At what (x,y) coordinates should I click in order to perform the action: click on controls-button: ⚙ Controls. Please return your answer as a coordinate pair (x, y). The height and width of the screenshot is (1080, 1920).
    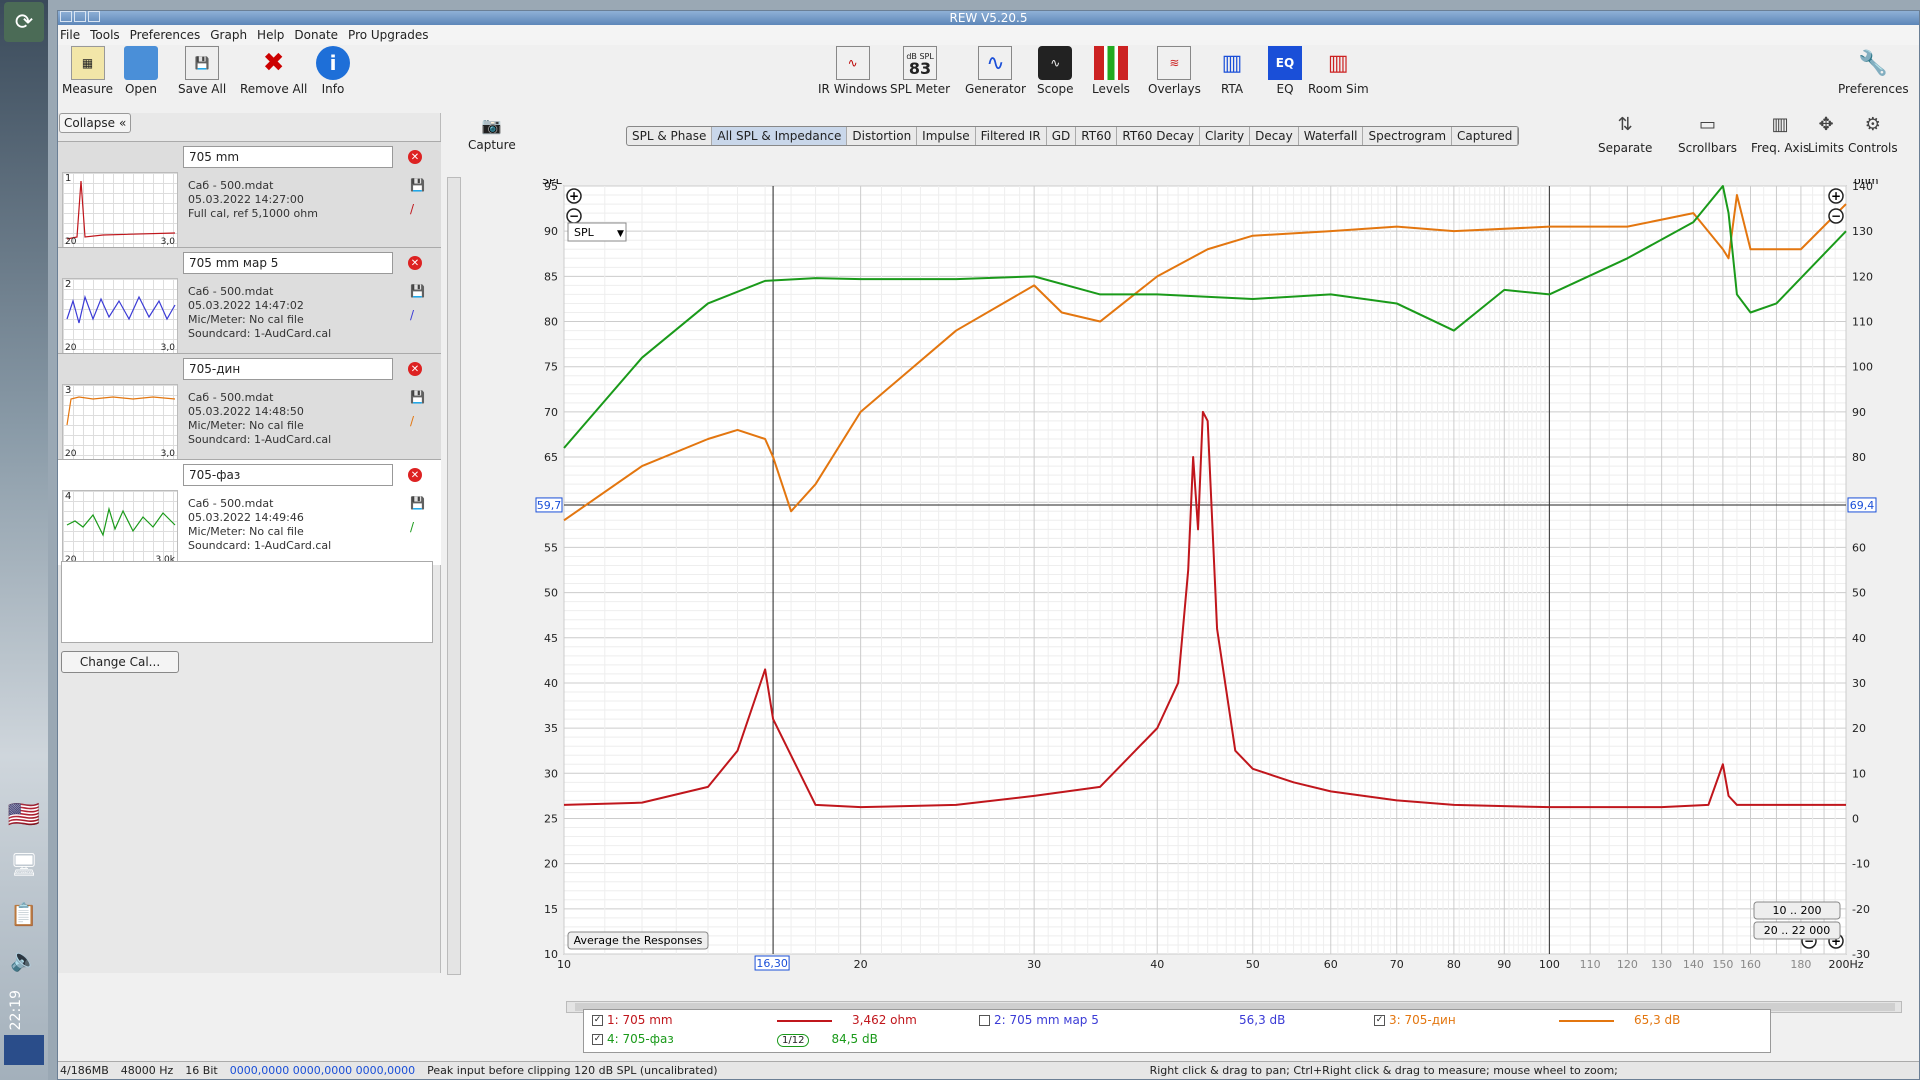
    Looking at the image, I should click on (1873, 134).